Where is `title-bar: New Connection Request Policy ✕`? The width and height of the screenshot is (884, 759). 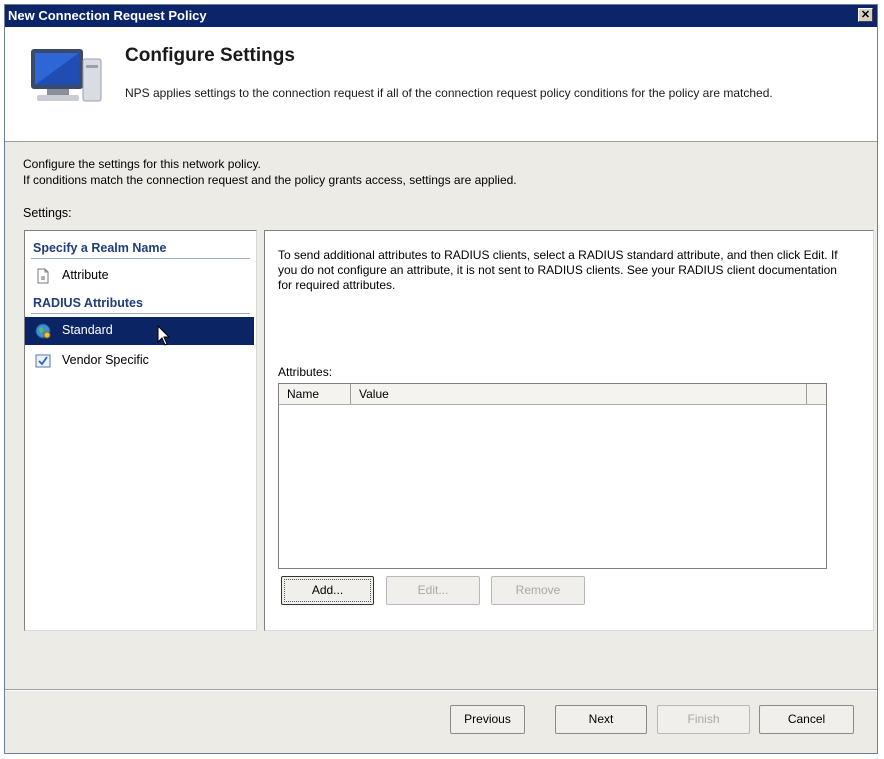 title-bar: New Connection Request Policy ✕ is located at coordinates (441, 16).